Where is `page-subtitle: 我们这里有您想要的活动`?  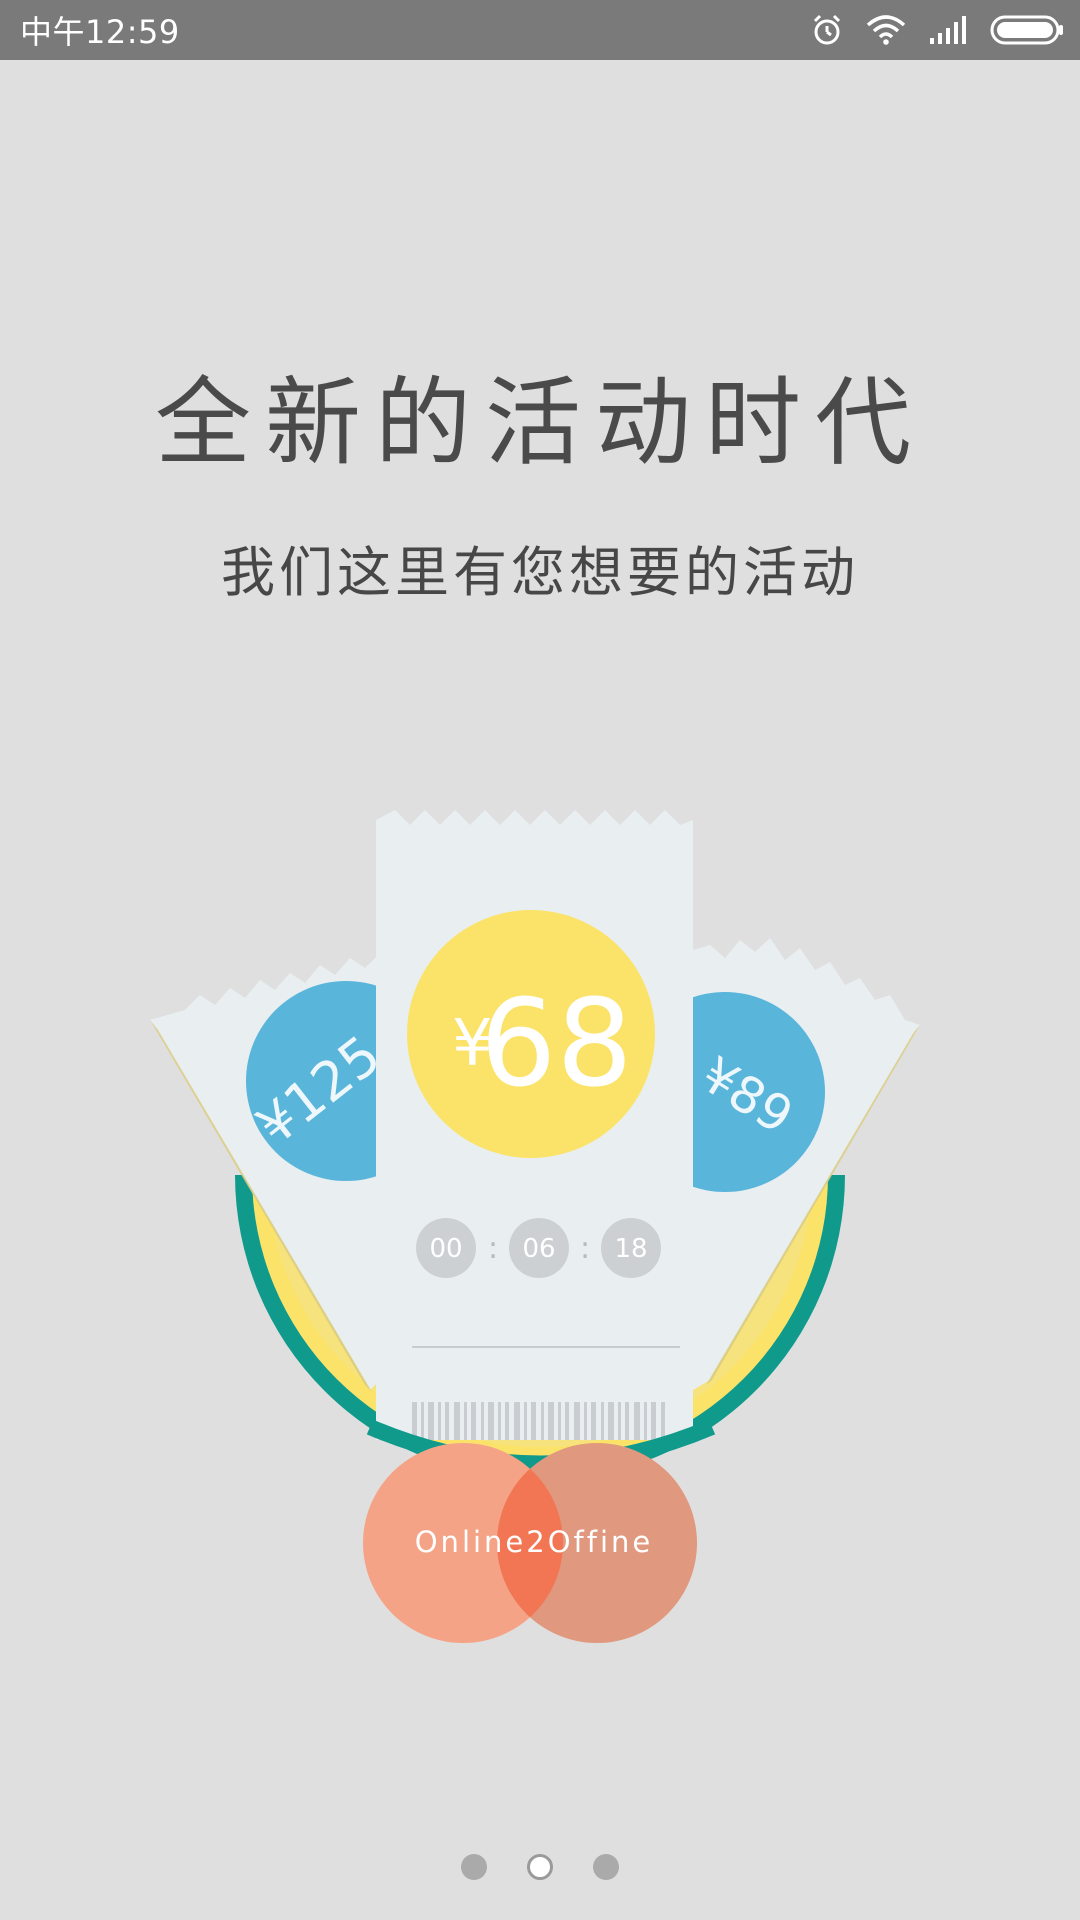
page-subtitle: 我们这里有您想要的活动 is located at coordinates (540, 572).